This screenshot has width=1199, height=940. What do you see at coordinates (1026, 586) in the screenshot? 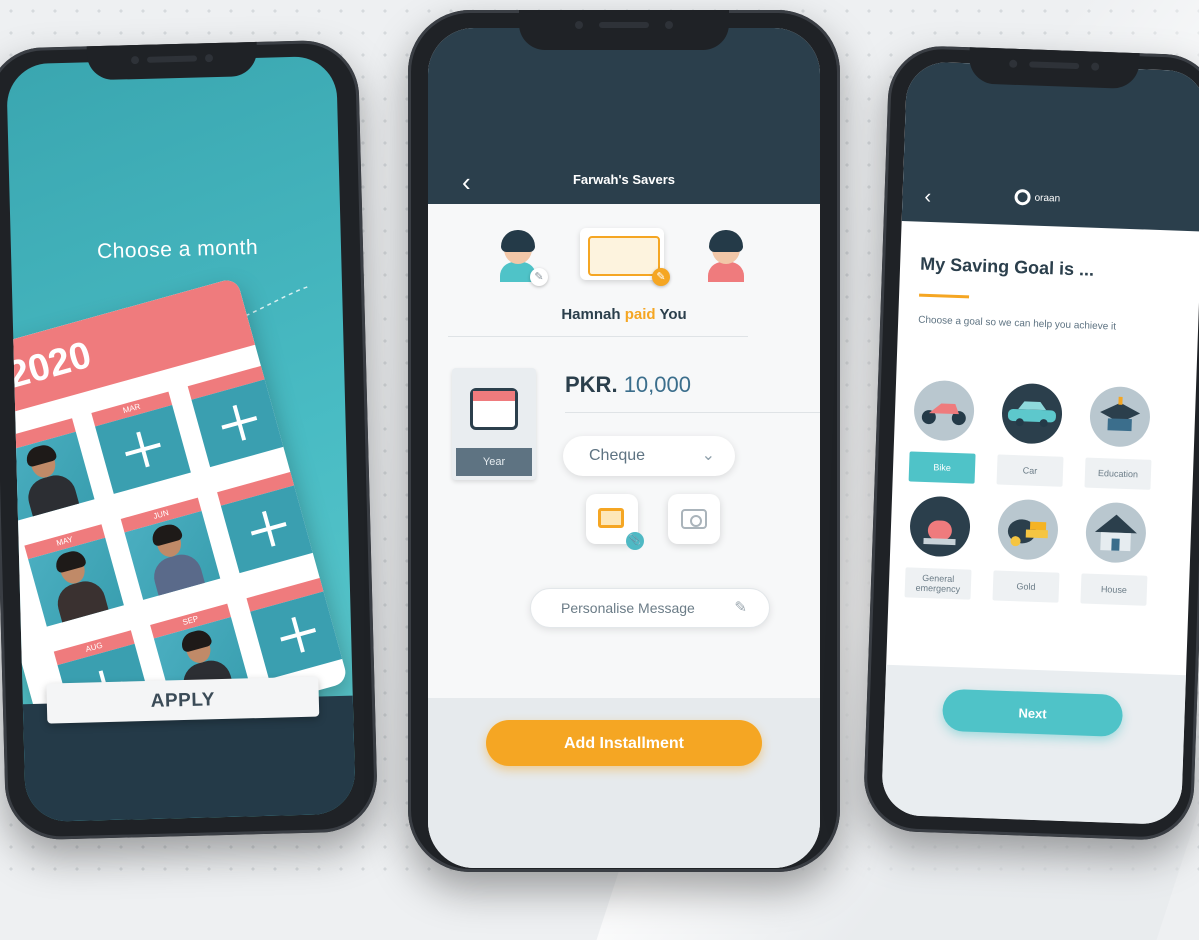
I see `goal-label: Gold` at bounding box center [1026, 586].